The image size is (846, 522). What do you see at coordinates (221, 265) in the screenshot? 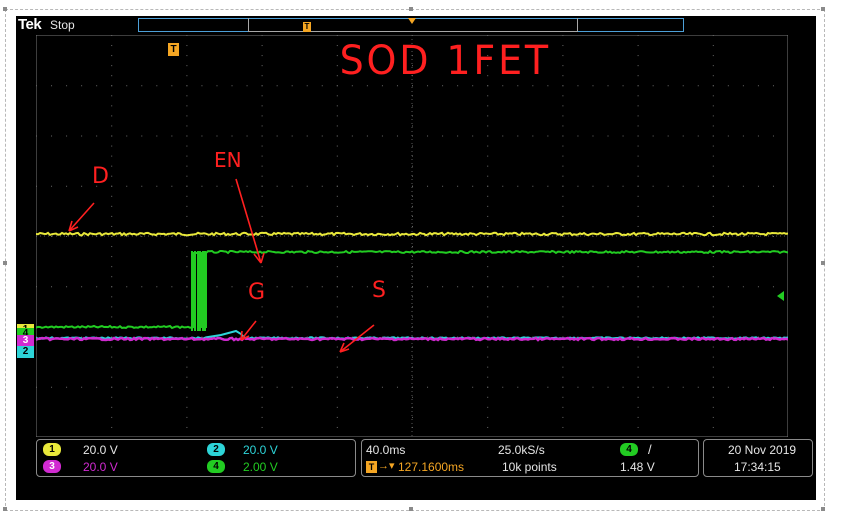
I see `annotation-arrows` at bounding box center [221, 265].